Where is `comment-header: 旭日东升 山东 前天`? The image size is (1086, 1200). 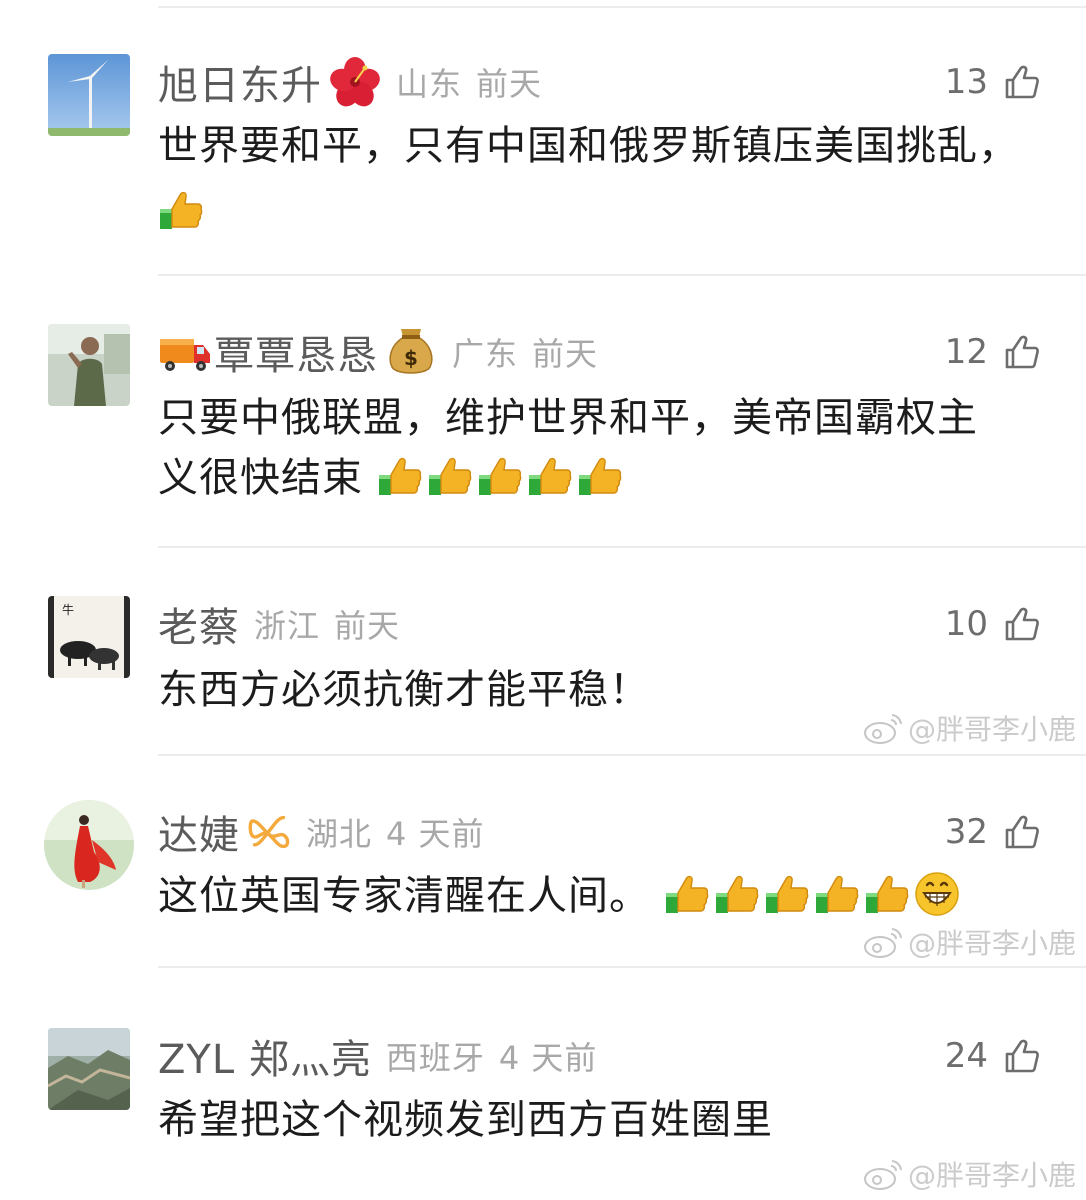
comment-header: 旭日东升 山东 前天 is located at coordinates (350, 82).